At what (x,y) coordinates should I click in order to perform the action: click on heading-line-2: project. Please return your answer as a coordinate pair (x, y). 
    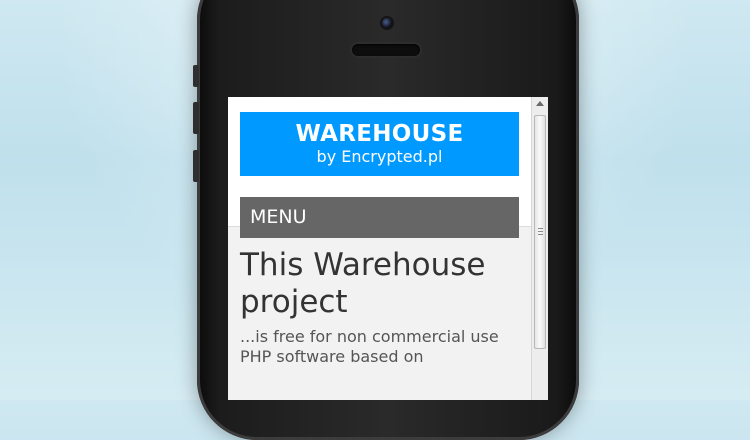
    Looking at the image, I should click on (294, 302).